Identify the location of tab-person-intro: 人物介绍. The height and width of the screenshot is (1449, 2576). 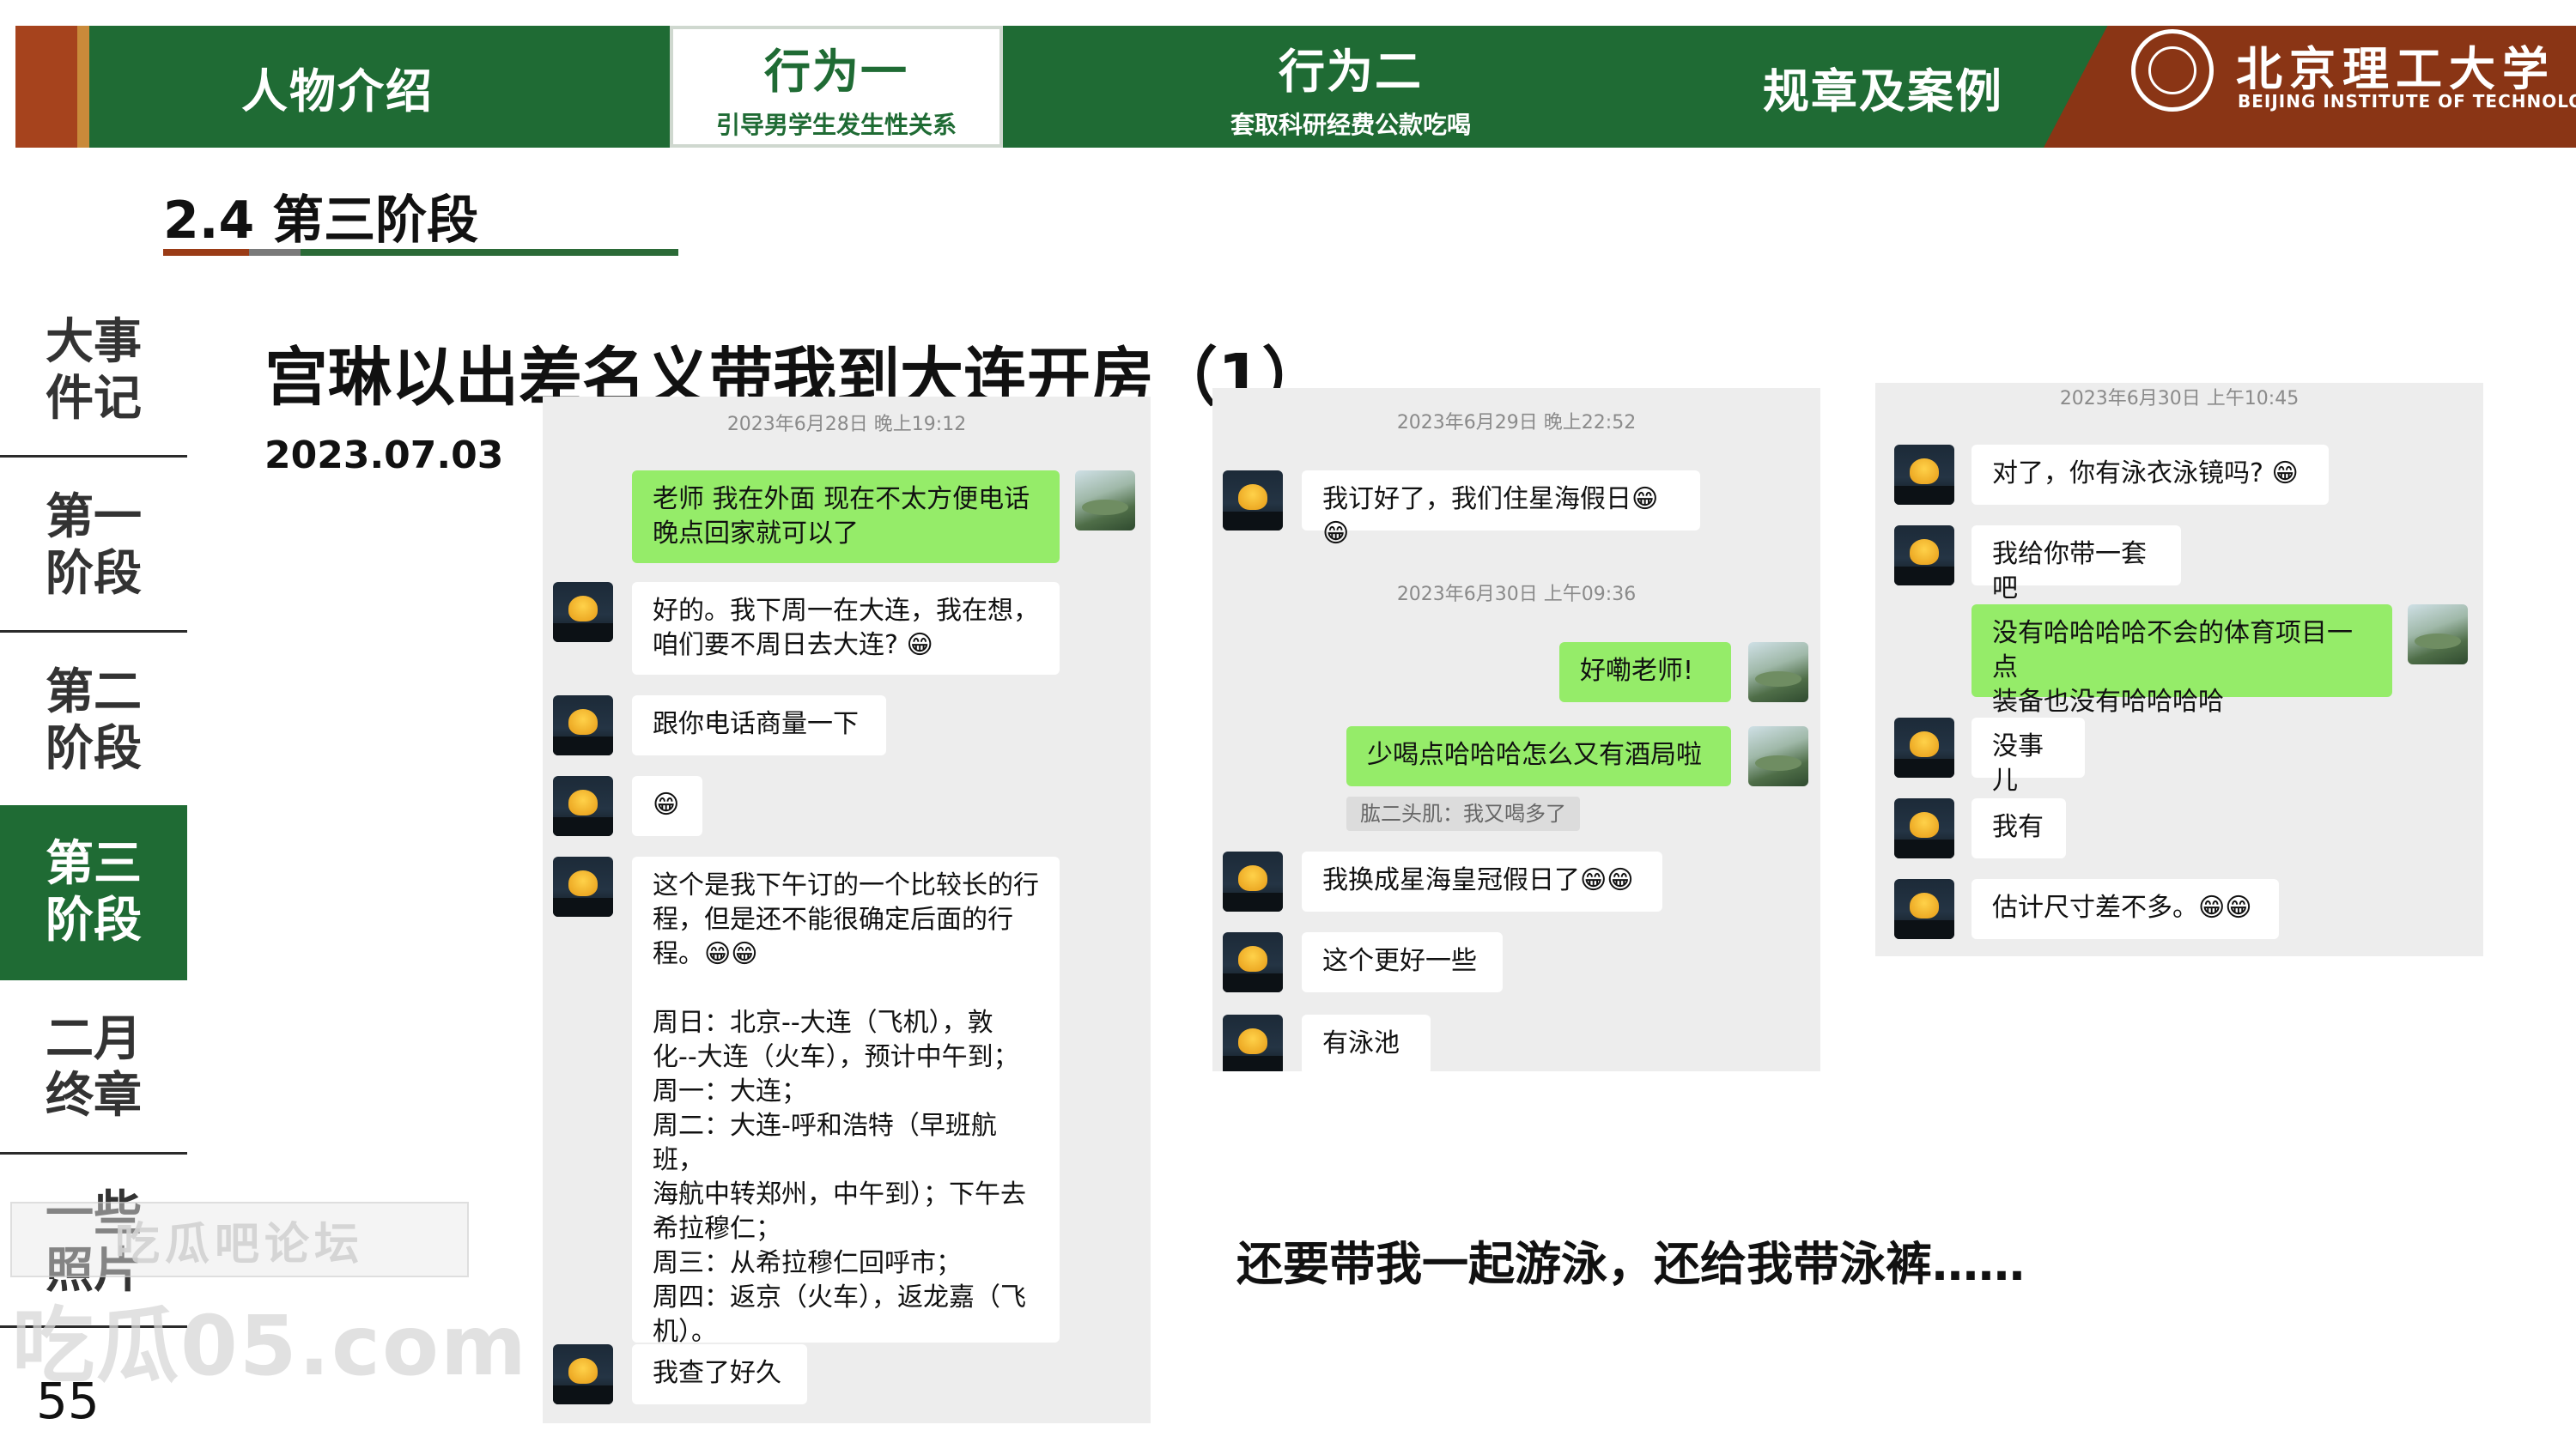
(337, 87).